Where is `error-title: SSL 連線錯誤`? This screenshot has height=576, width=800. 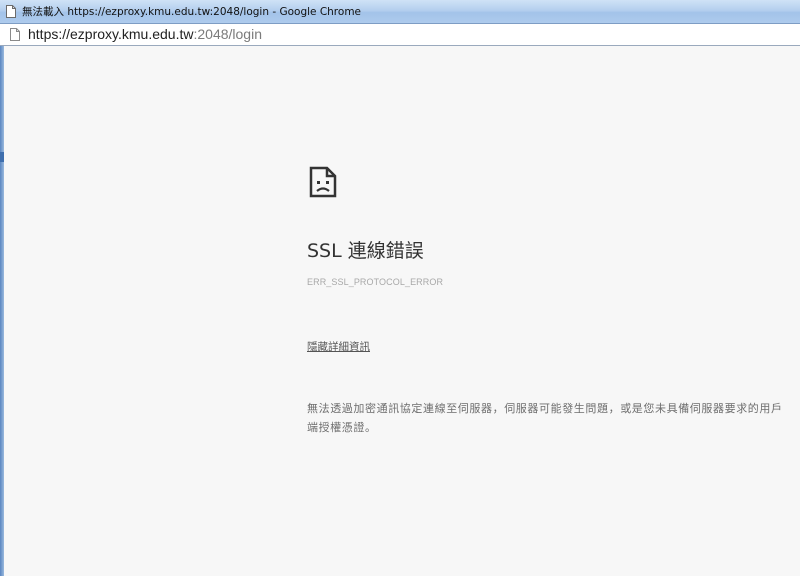 error-title: SSL 連線錯誤 is located at coordinates (365, 251).